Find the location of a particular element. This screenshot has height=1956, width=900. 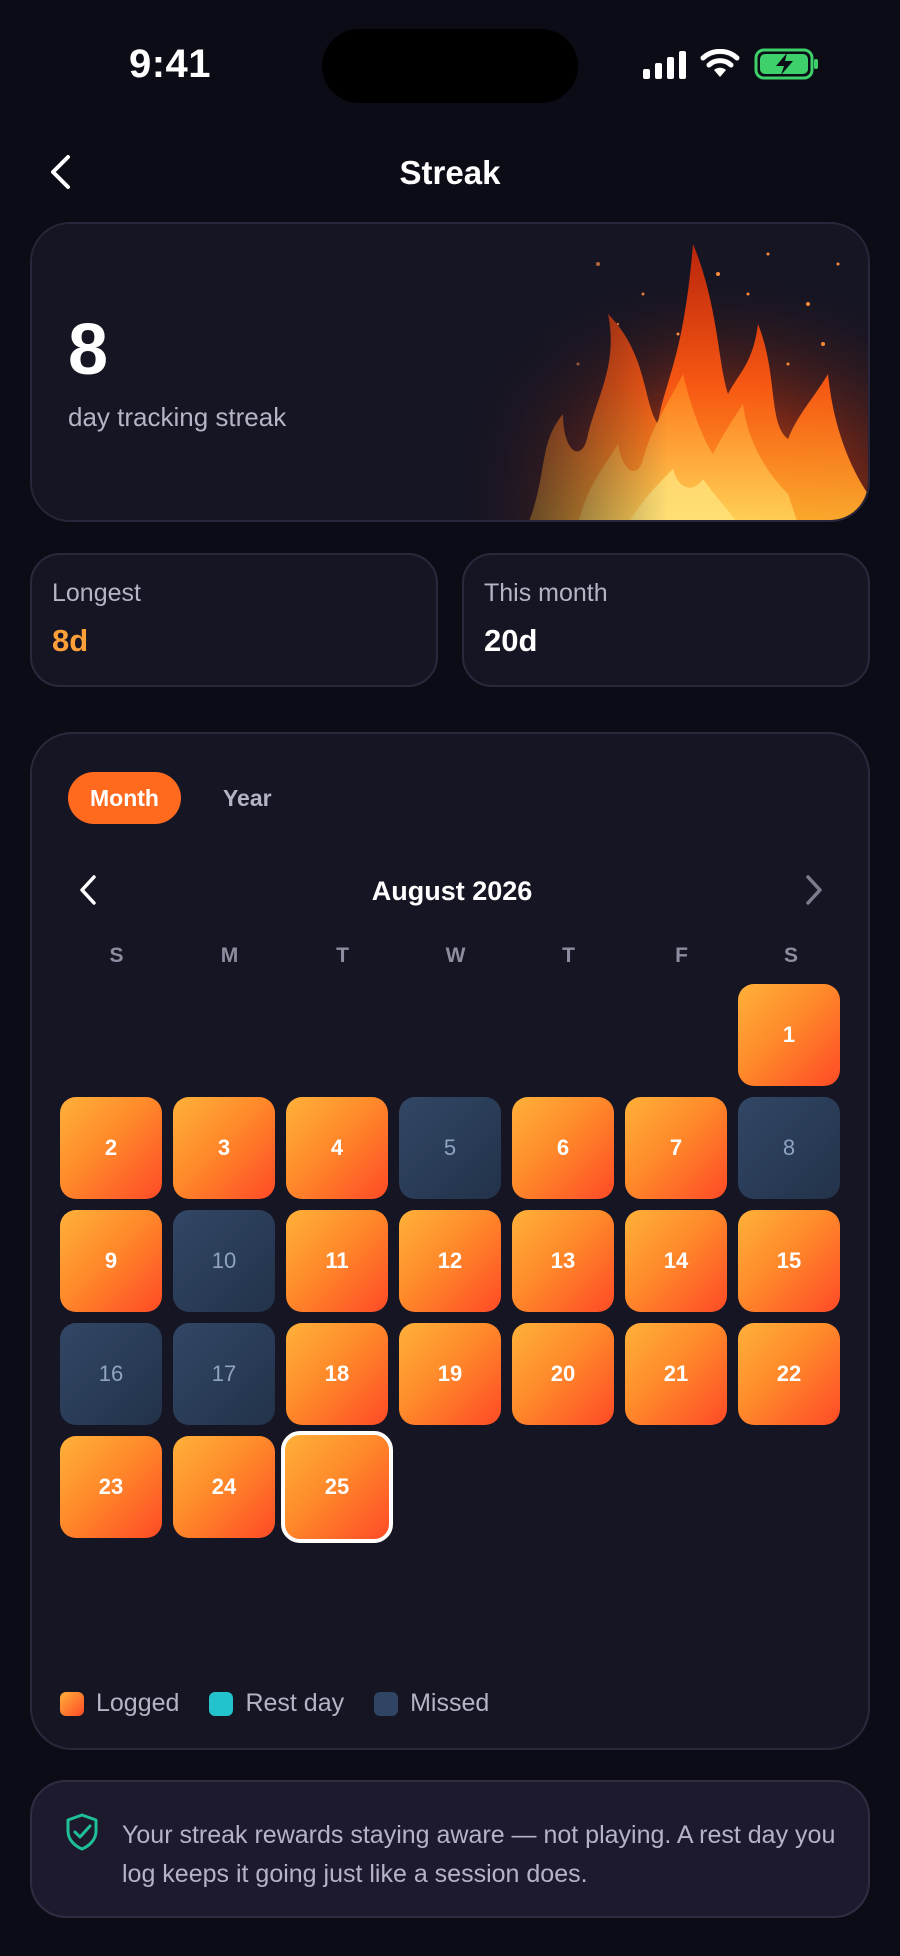

calendar-day: 19 is located at coordinates (450, 1374).